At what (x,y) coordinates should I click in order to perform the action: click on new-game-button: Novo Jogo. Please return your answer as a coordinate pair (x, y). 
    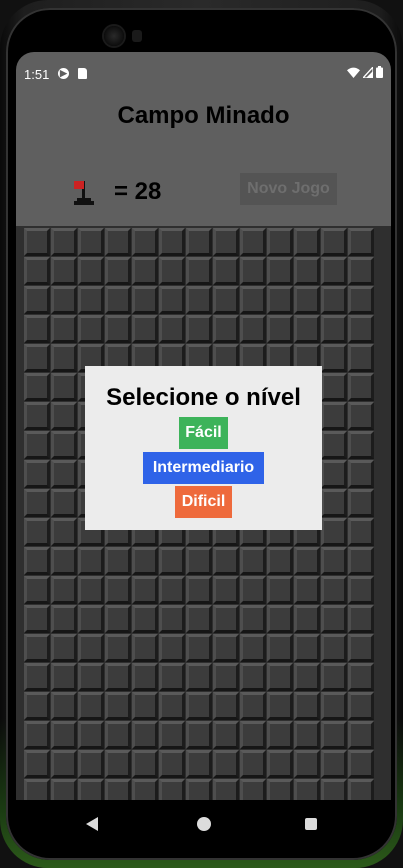
    Looking at the image, I should click on (288, 189).